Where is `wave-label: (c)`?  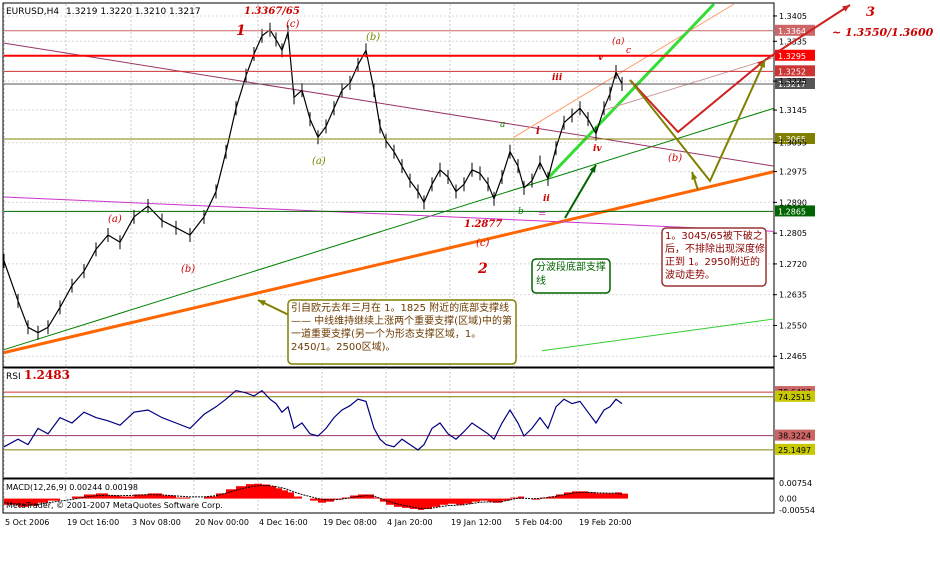 wave-label: (c) is located at coordinates (483, 243).